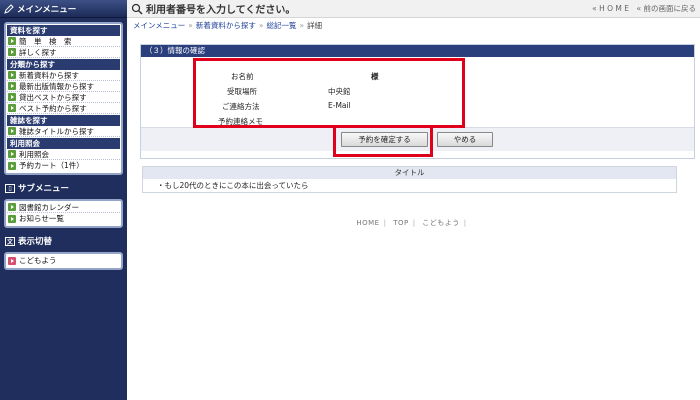  Describe the element at coordinates (63, 75) in the screenshot. I see `sidebar-item-new-materials: 新着資料から探す` at that location.